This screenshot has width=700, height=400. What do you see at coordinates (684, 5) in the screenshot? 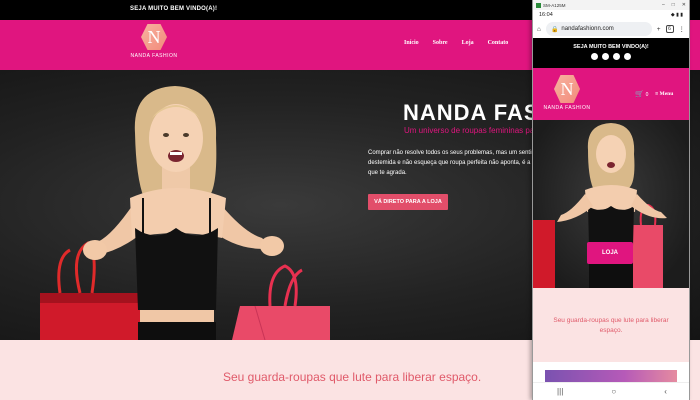
I see `close-icon: ✕` at bounding box center [684, 5].